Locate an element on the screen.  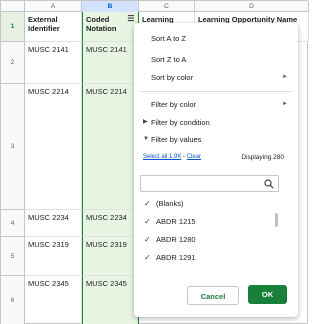
row-header-2: 2 is located at coordinates (13, 63).